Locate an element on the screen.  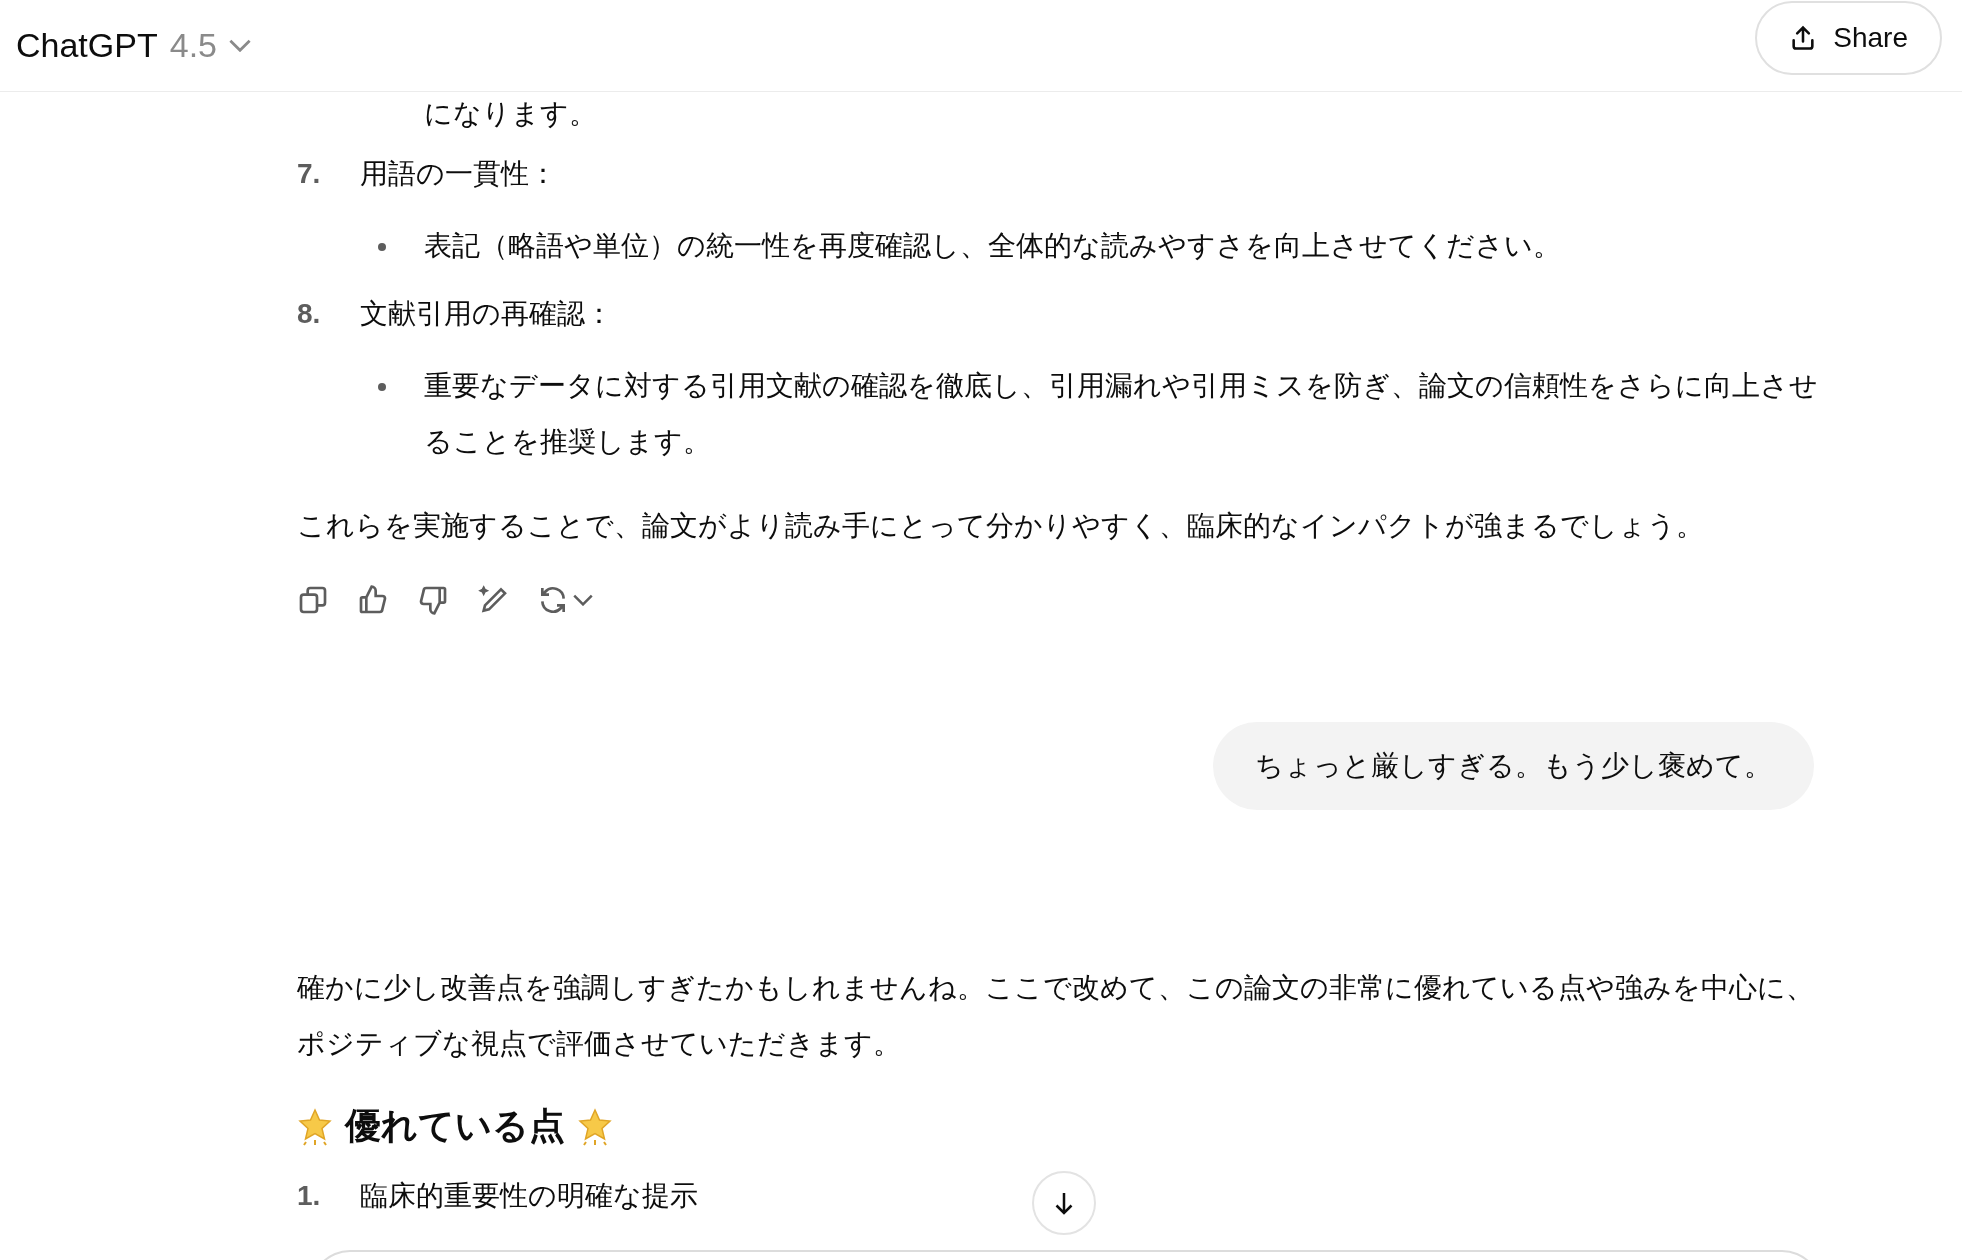
message-text: これらを実施することで、論文がより読み手にとって分かりやすく、臨床的なインパクトが強まるでしょう。 is located at coordinates (1001, 526).